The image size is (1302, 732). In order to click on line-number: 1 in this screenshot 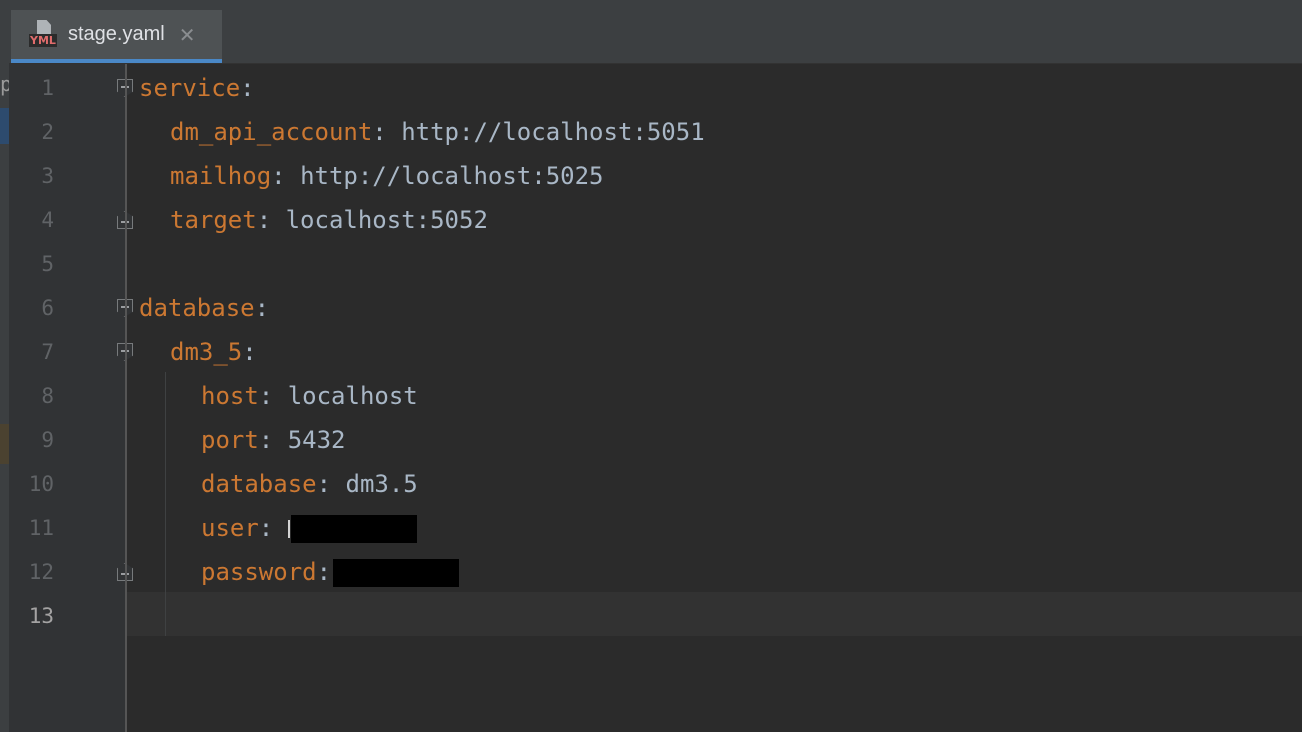, I will do `click(47, 88)`.